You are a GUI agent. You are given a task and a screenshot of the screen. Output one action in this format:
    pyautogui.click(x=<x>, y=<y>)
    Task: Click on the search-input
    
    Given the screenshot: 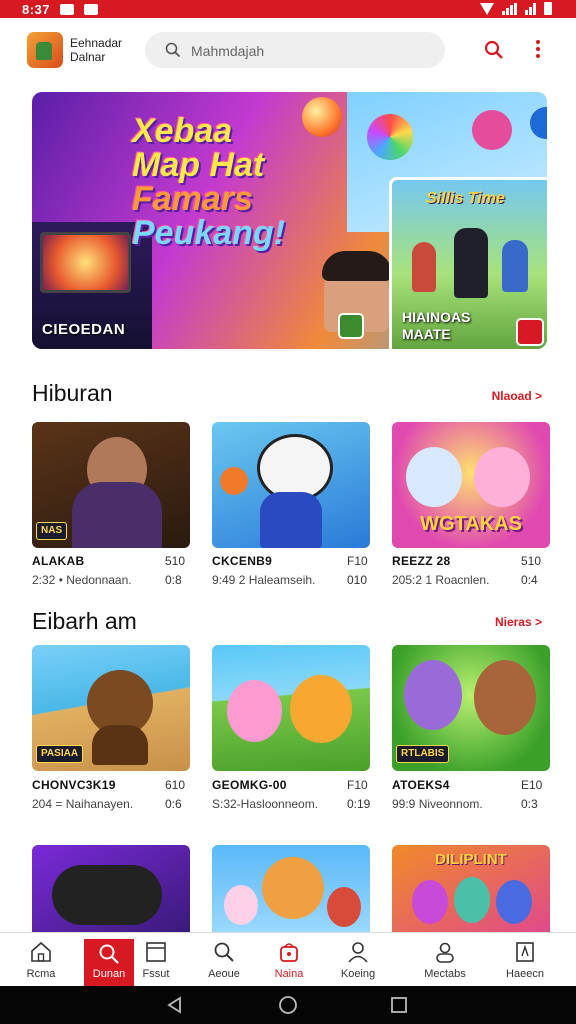 What is the action you would take?
    pyautogui.click(x=311, y=51)
    